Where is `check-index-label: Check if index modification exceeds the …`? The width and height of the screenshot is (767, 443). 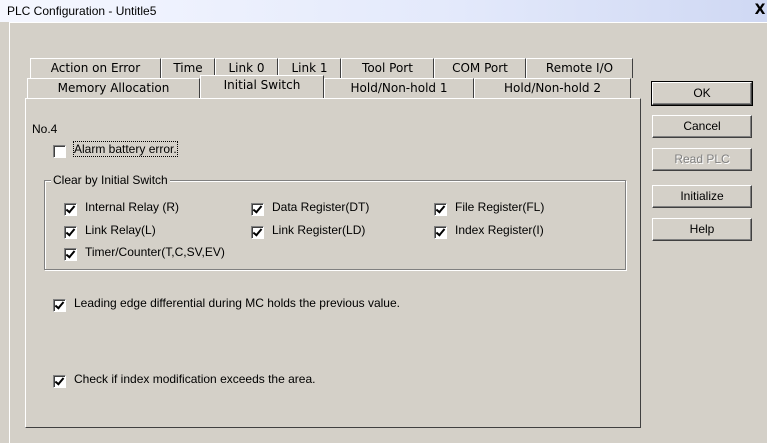
check-index-label: Check if index modification exceeds the … is located at coordinates (194, 379).